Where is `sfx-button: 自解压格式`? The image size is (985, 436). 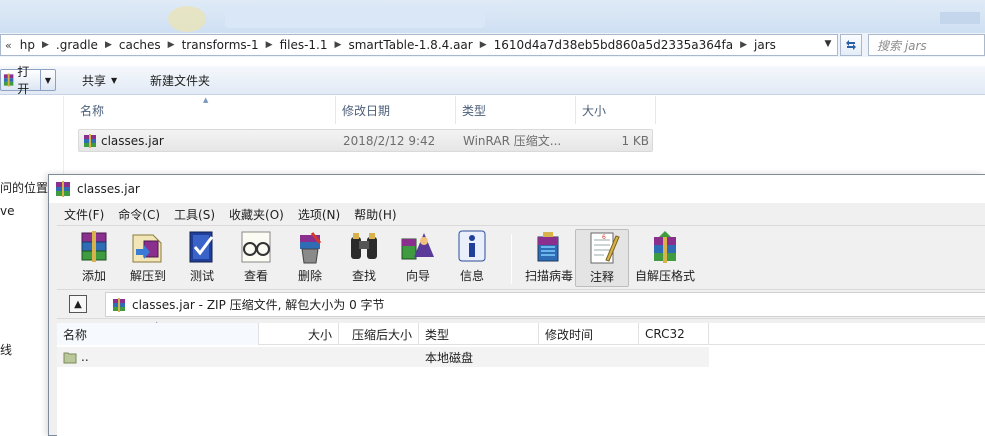
sfx-button: 自解压格式 is located at coordinates (665, 258).